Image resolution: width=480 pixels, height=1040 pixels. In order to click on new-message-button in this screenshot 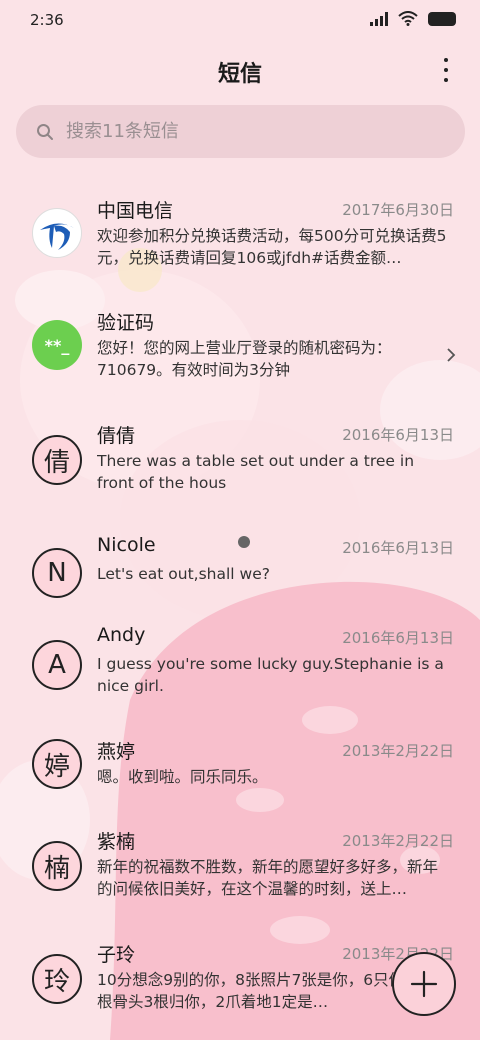, I will do `click(424, 984)`.